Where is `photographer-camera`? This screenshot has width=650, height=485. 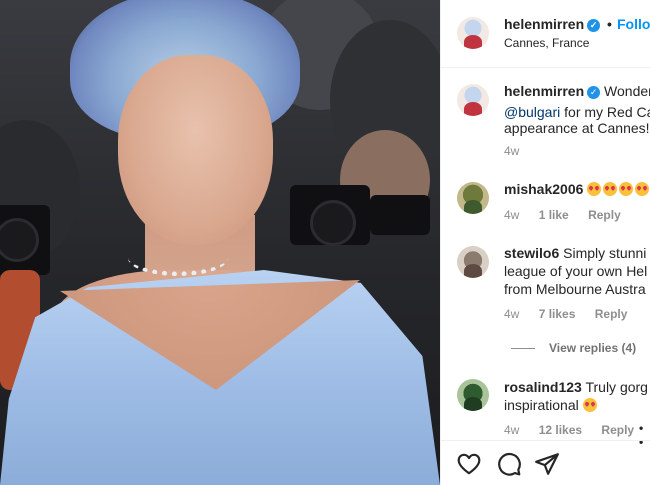 photographer-camera is located at coordinates (400, 215).